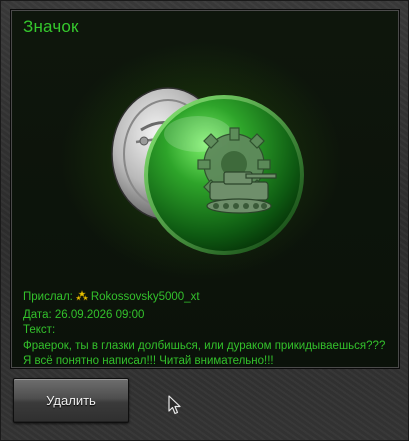 The image size is (409, 441). Describe the element at coordinates (145, 297) in the screenshot. I see `sender-name: Rokossovsky5000_xt` at that location.